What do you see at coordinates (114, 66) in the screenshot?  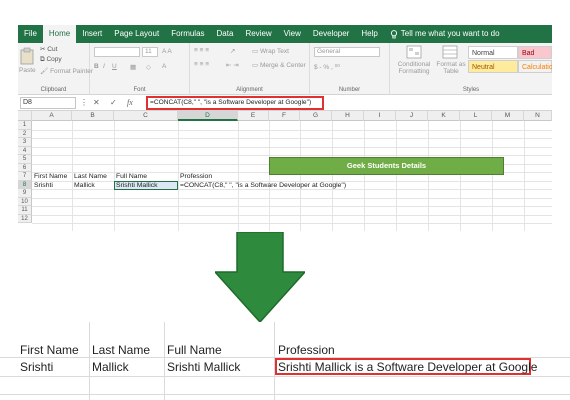 I see `underline-button: U` at bounding box center [114, 66].